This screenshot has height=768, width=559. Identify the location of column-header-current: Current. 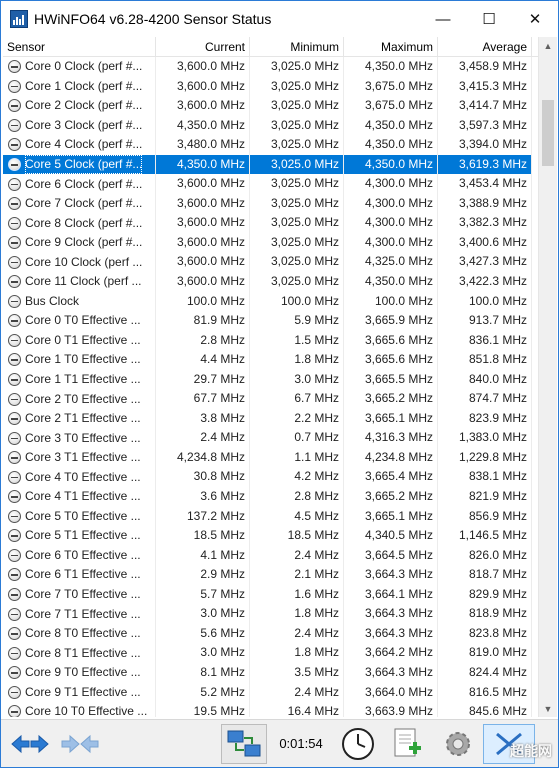
(203, 47).